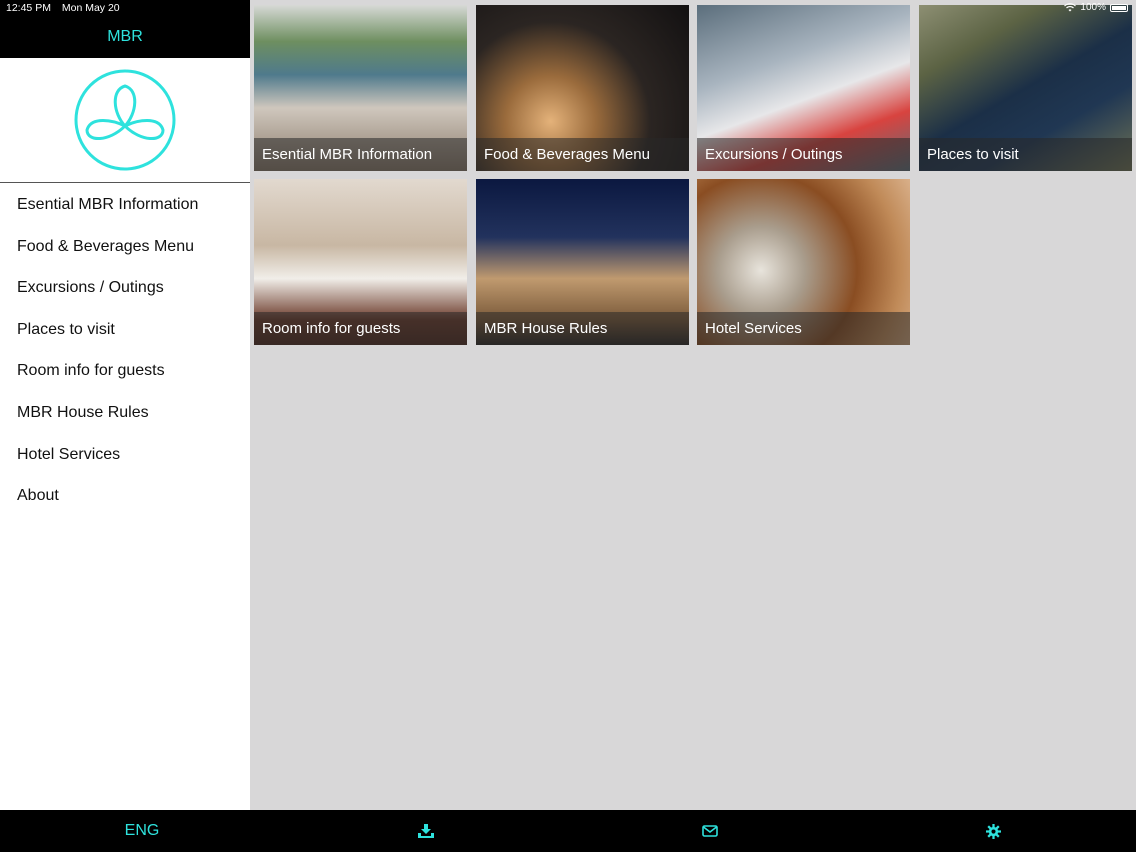 The image size is (1136, 852). Describe the element at coordinates (28, 8) in the screenshot. I see `status-time: 12:45 PM` at that location.